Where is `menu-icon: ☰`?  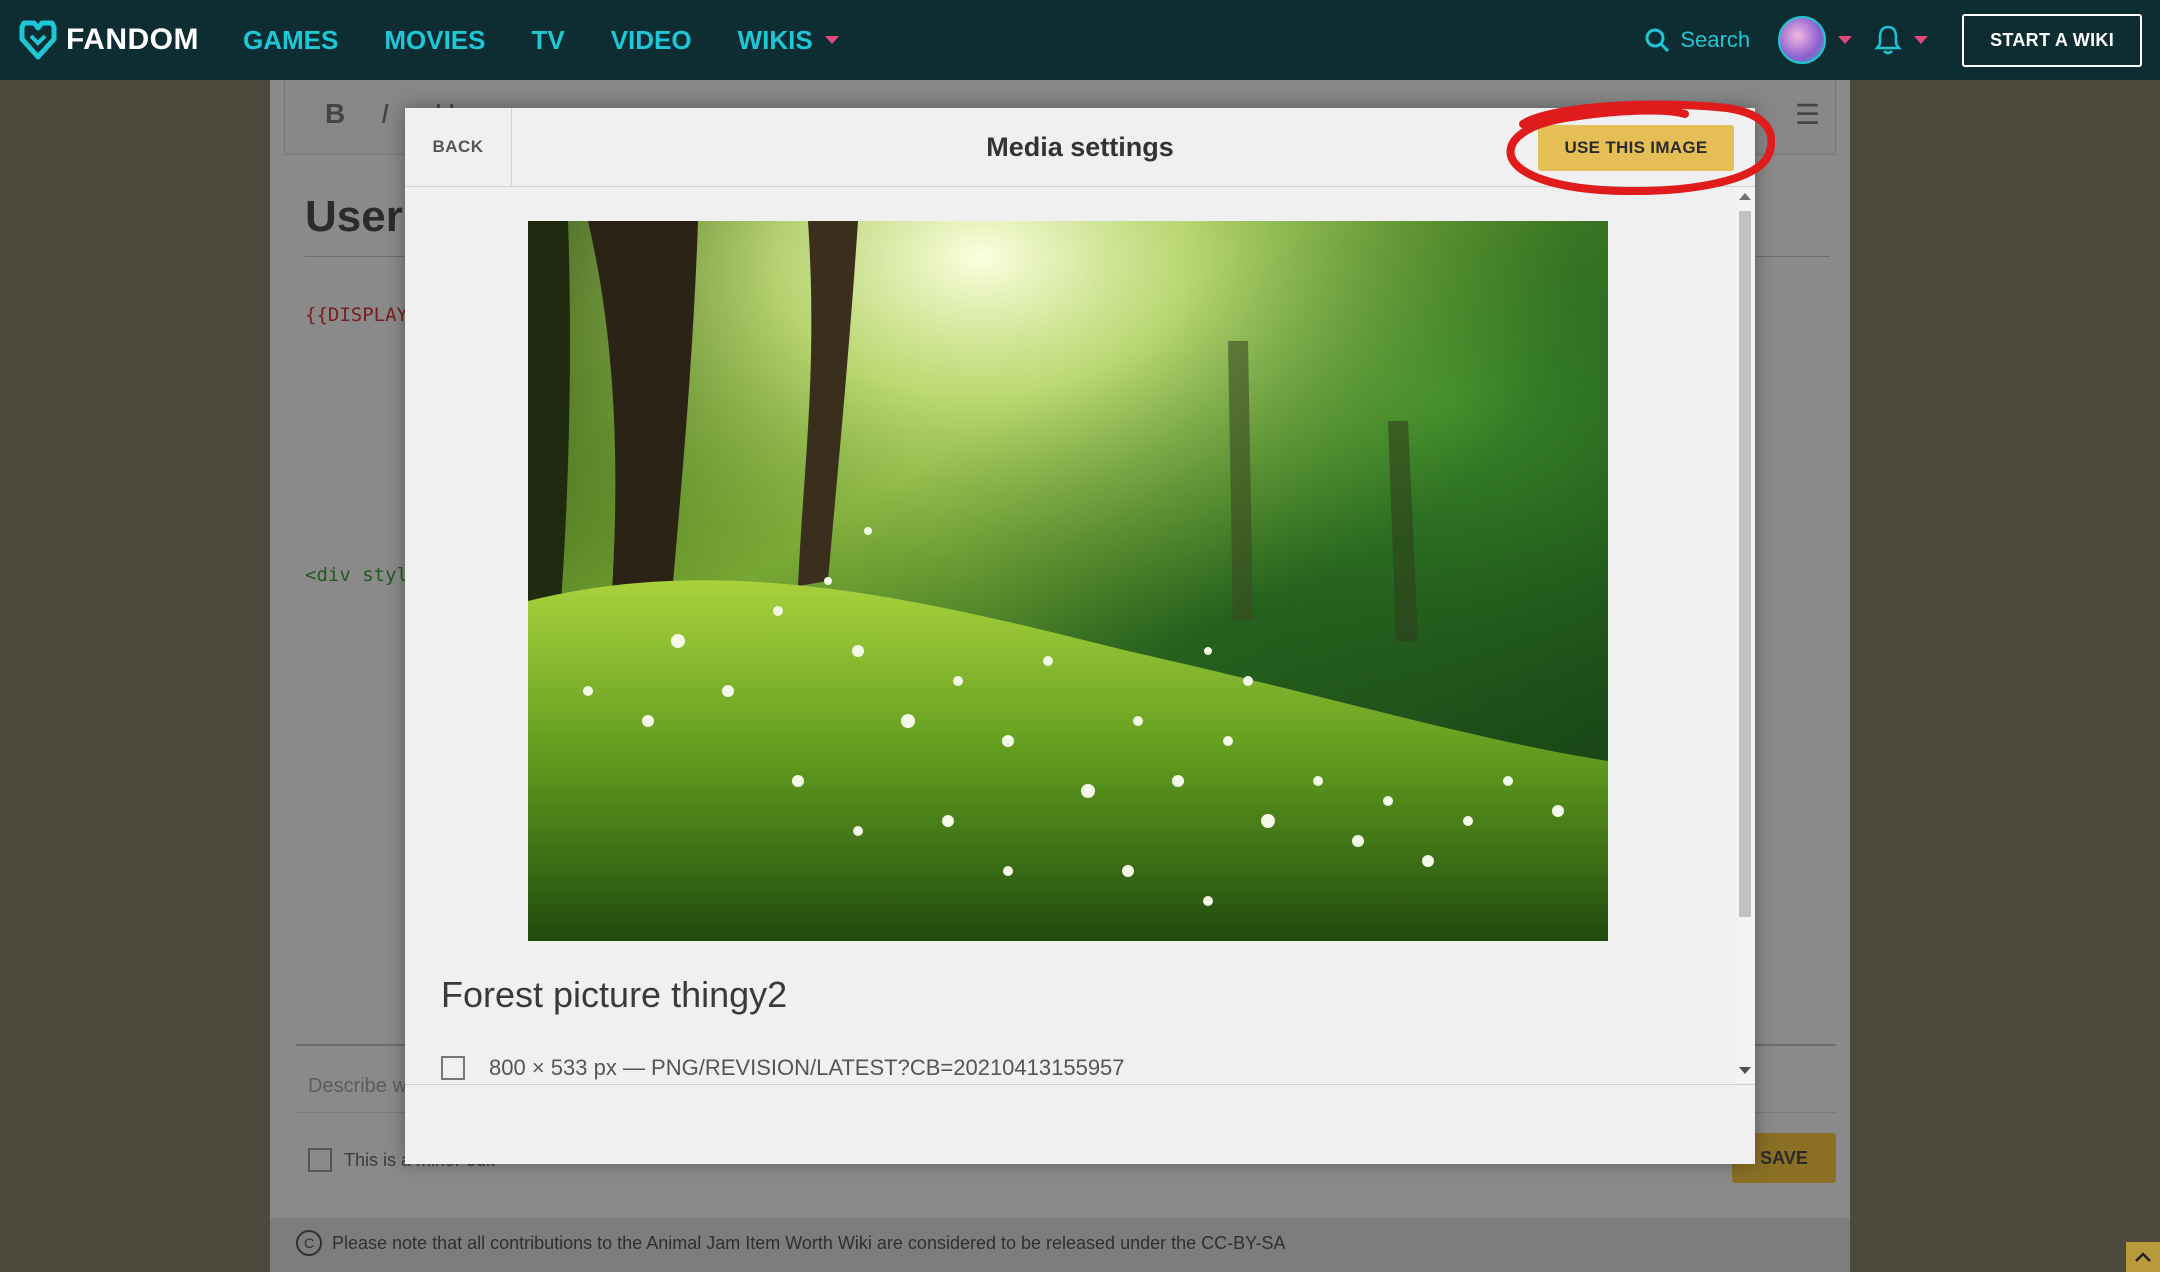
menu-icon: ☰ is located at coordinates (1807, 114).